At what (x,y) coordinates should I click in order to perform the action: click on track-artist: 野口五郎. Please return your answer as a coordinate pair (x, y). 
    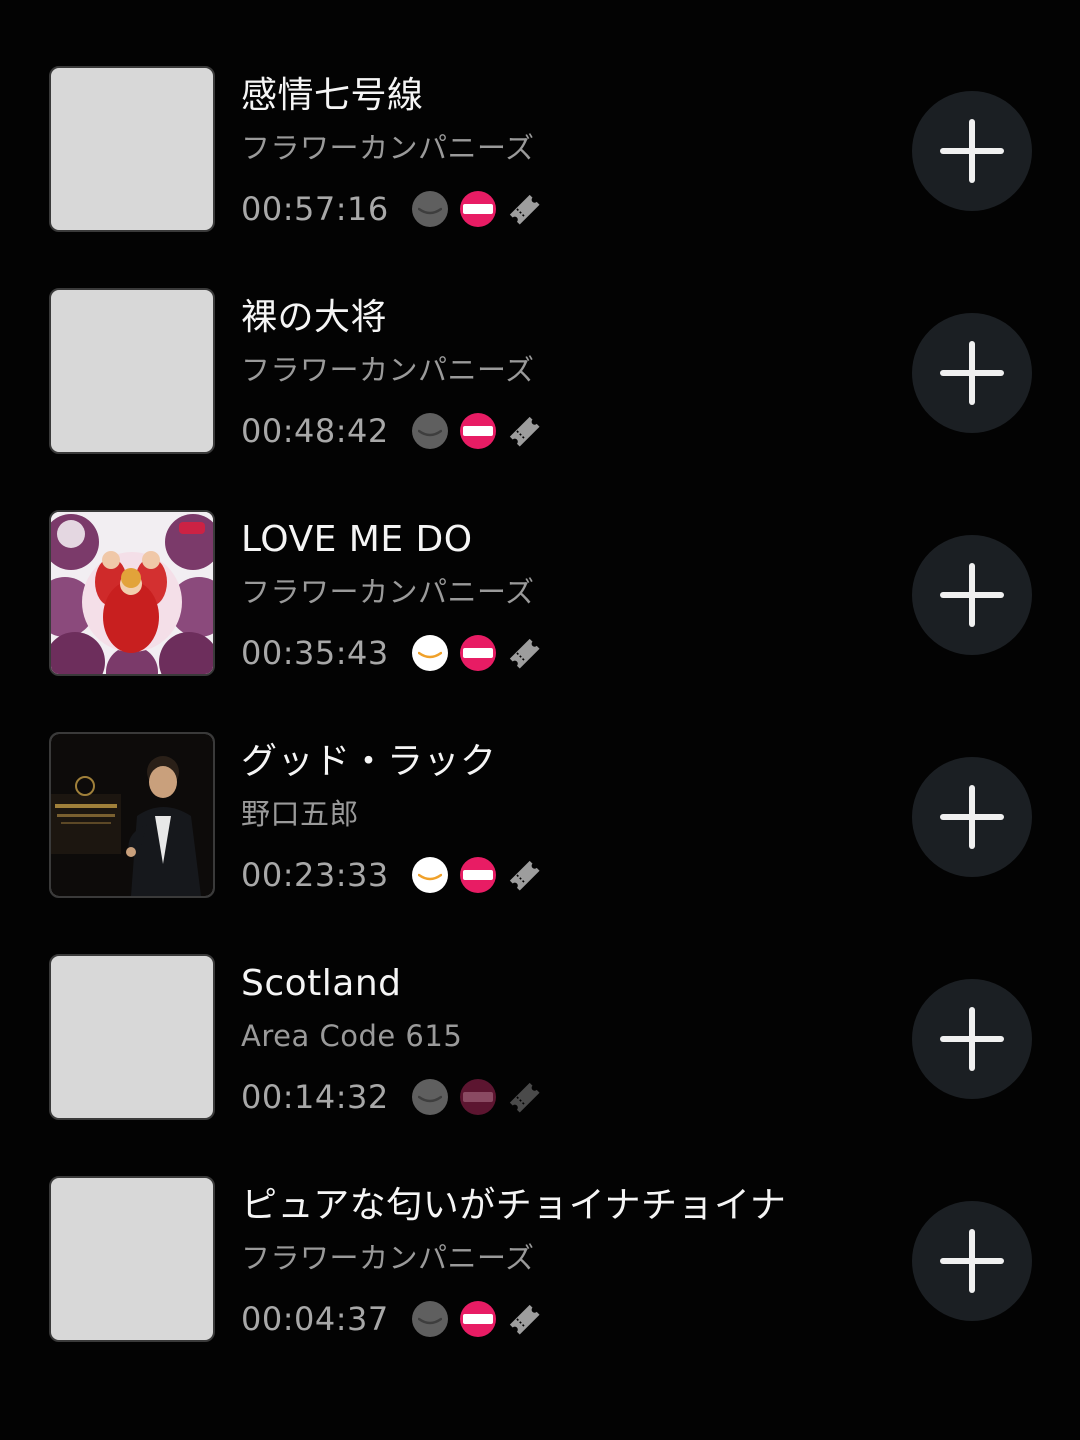
    Looking at the image, I should click on (300, 814).